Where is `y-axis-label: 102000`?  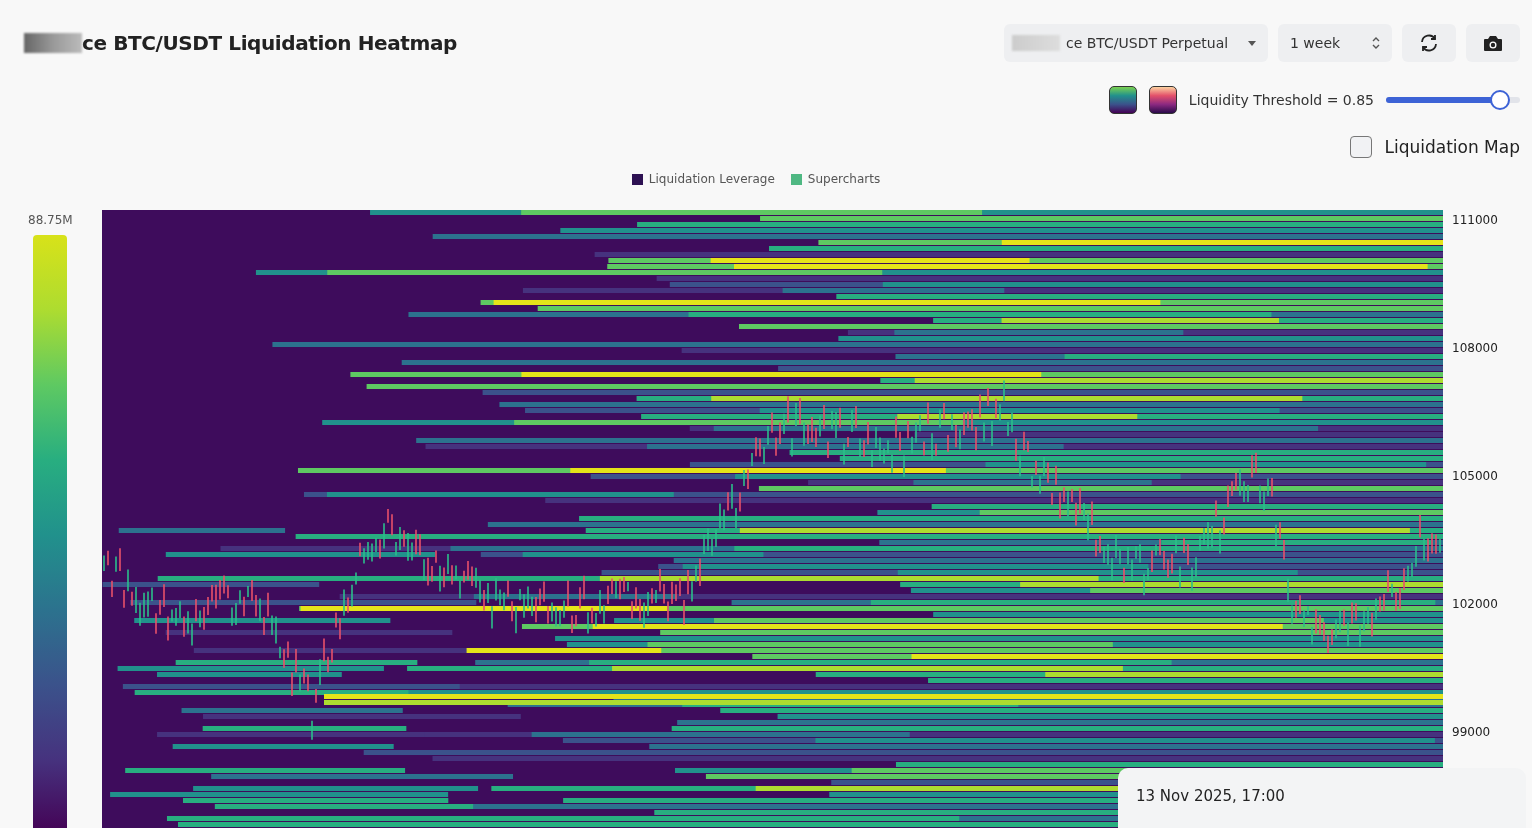 y-axis-label: 102000 is located at coordinates (1475, 604).